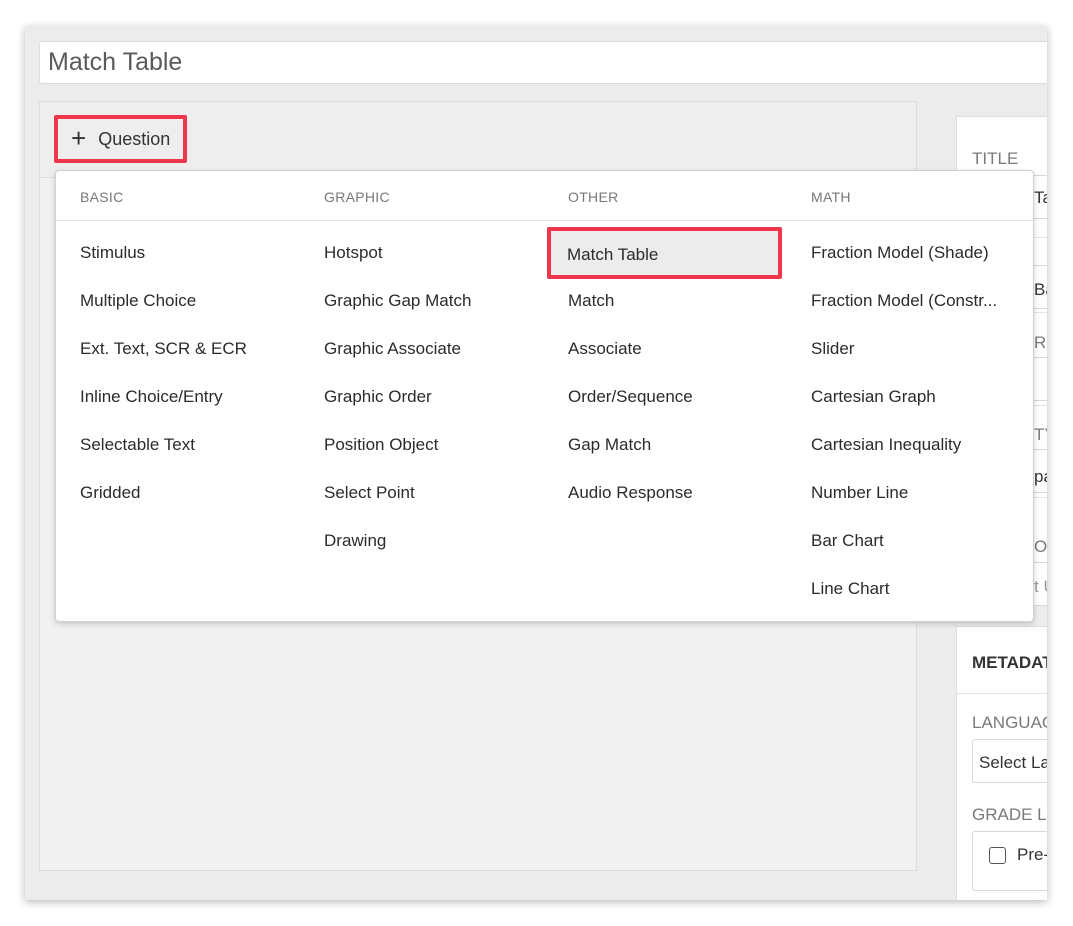  What do you see at coordinates (905, 533) in the screenshot?
I see `menu-item-bar-chart: Bar Chart` at bounding box center [905, 533].